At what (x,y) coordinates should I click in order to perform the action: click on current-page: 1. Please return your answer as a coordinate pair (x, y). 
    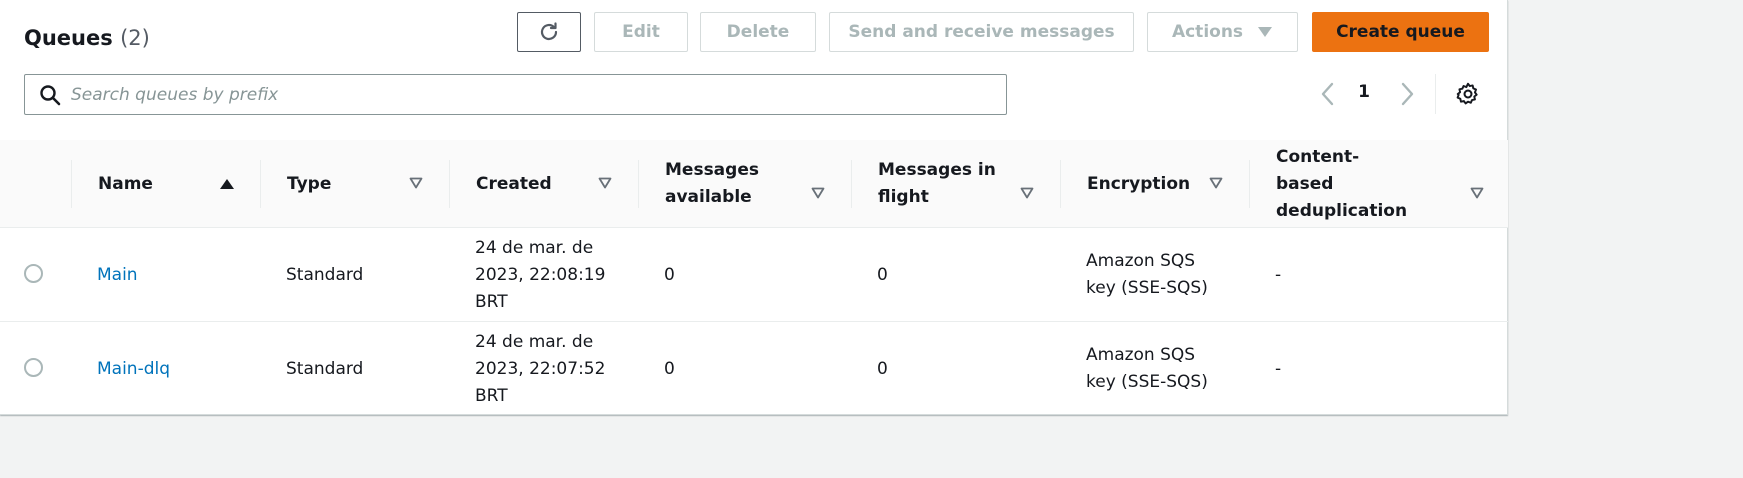
    Looking at the image, I should click on (1364, 92).